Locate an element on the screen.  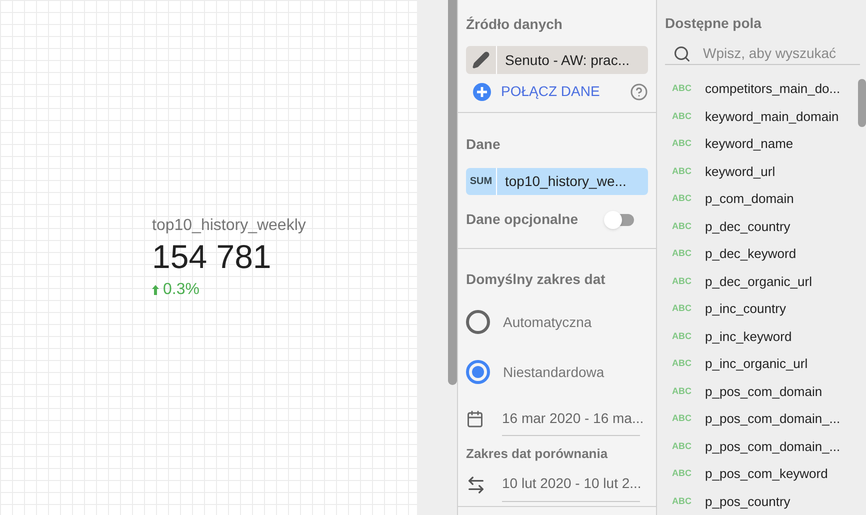
field-name: p_inc_organic_url is located at coordinates (756, 364).